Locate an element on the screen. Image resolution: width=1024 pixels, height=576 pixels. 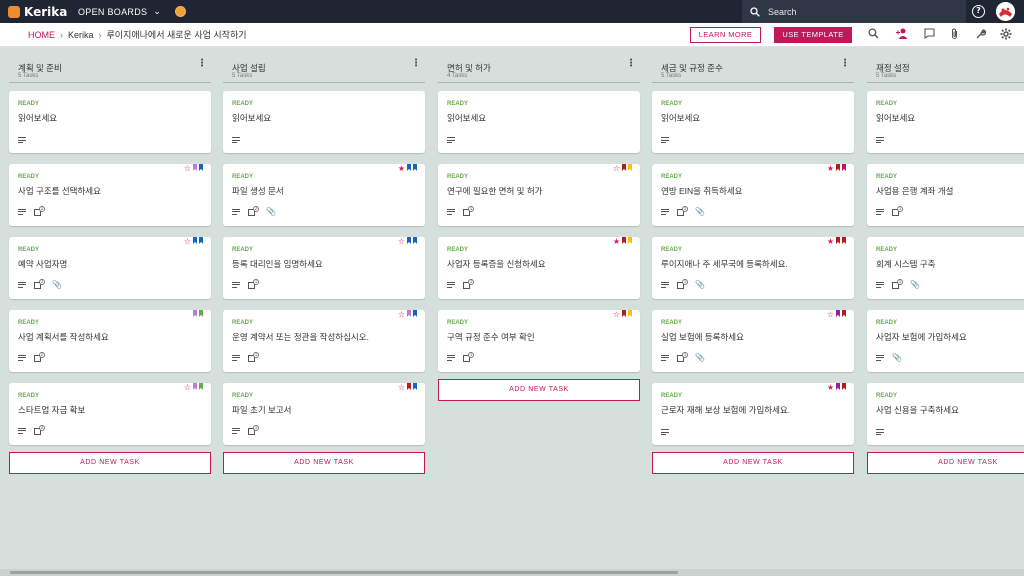
task-card: ☆ READY 구역 규정 준수 여부 확인 1 is located at coordinates (539, 341).